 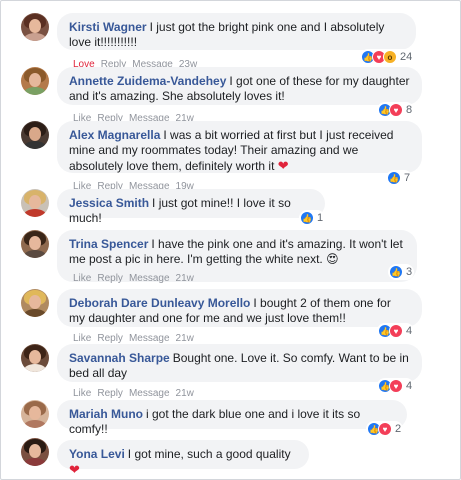 I want to click on comment-author: Kirsti Wagner, so click(x=108, y=27).